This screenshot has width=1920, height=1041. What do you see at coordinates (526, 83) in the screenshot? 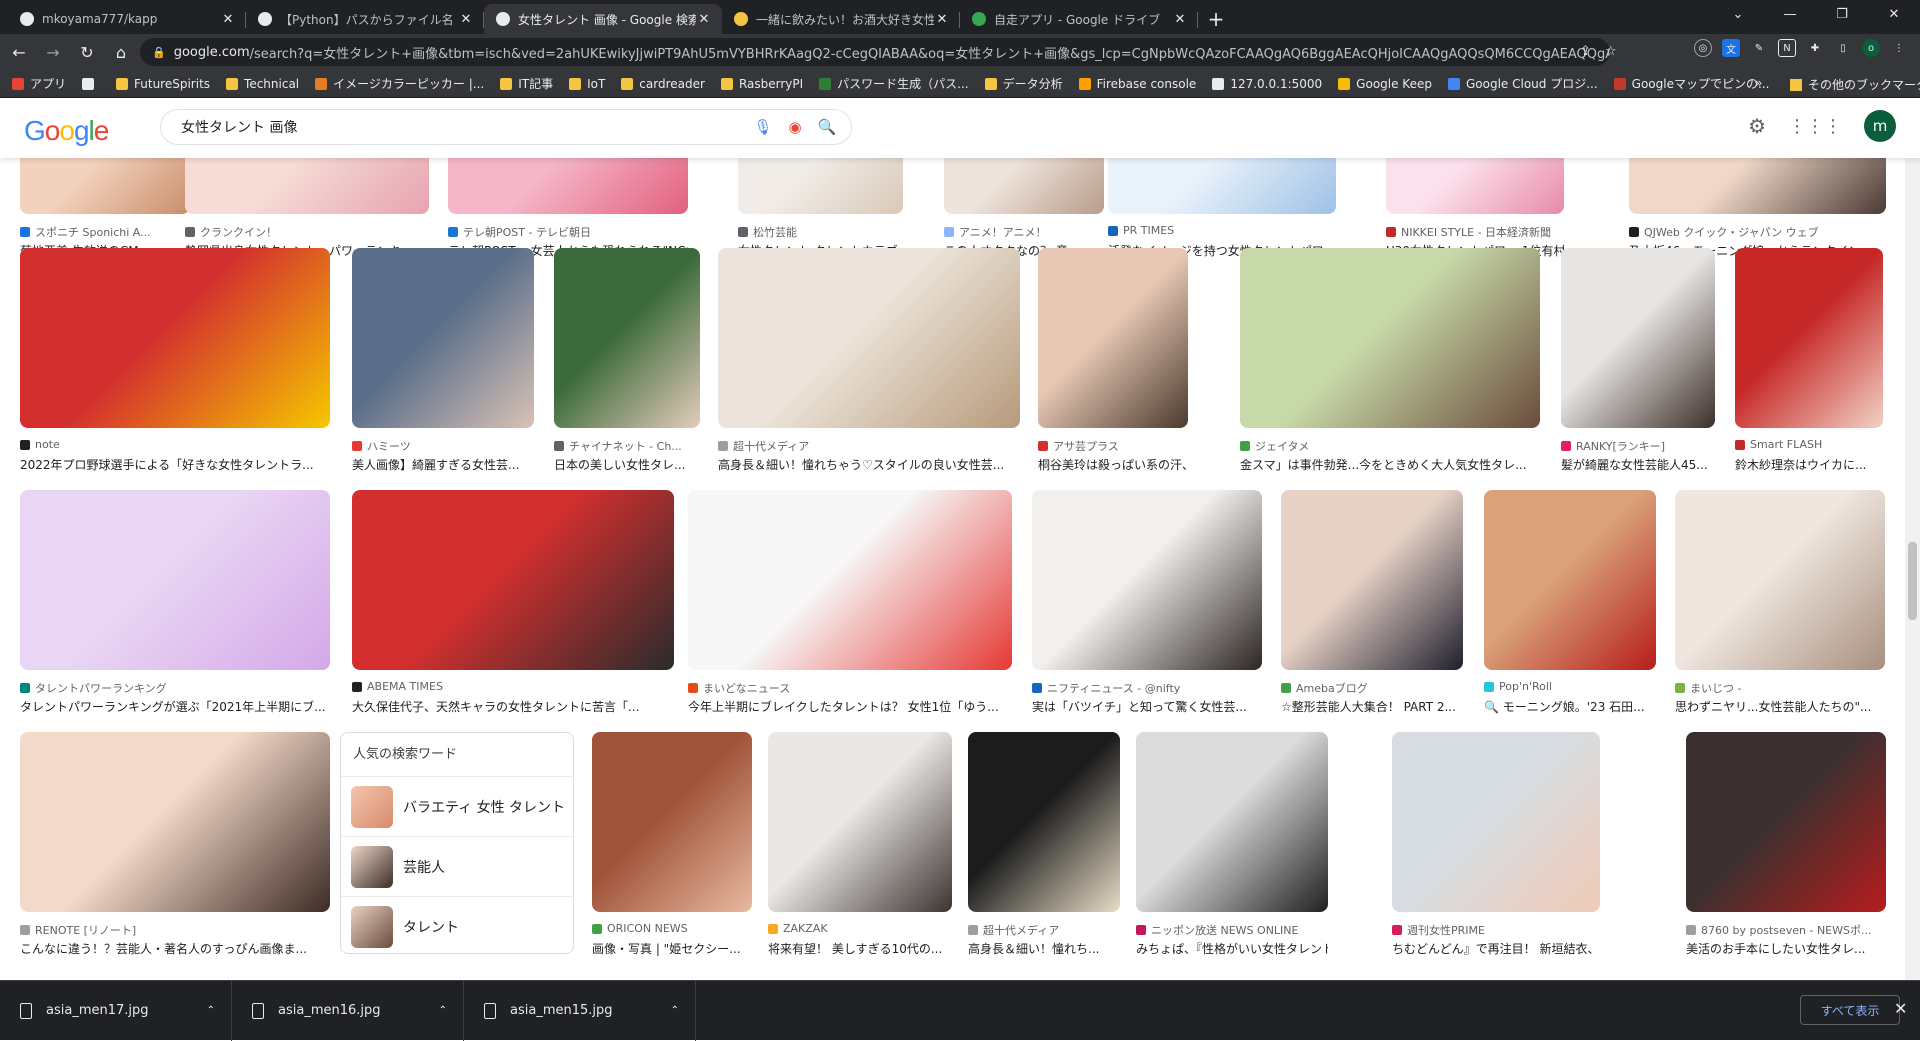
I see `bookmark-5: IT記事` at bounding box center [526, 83].